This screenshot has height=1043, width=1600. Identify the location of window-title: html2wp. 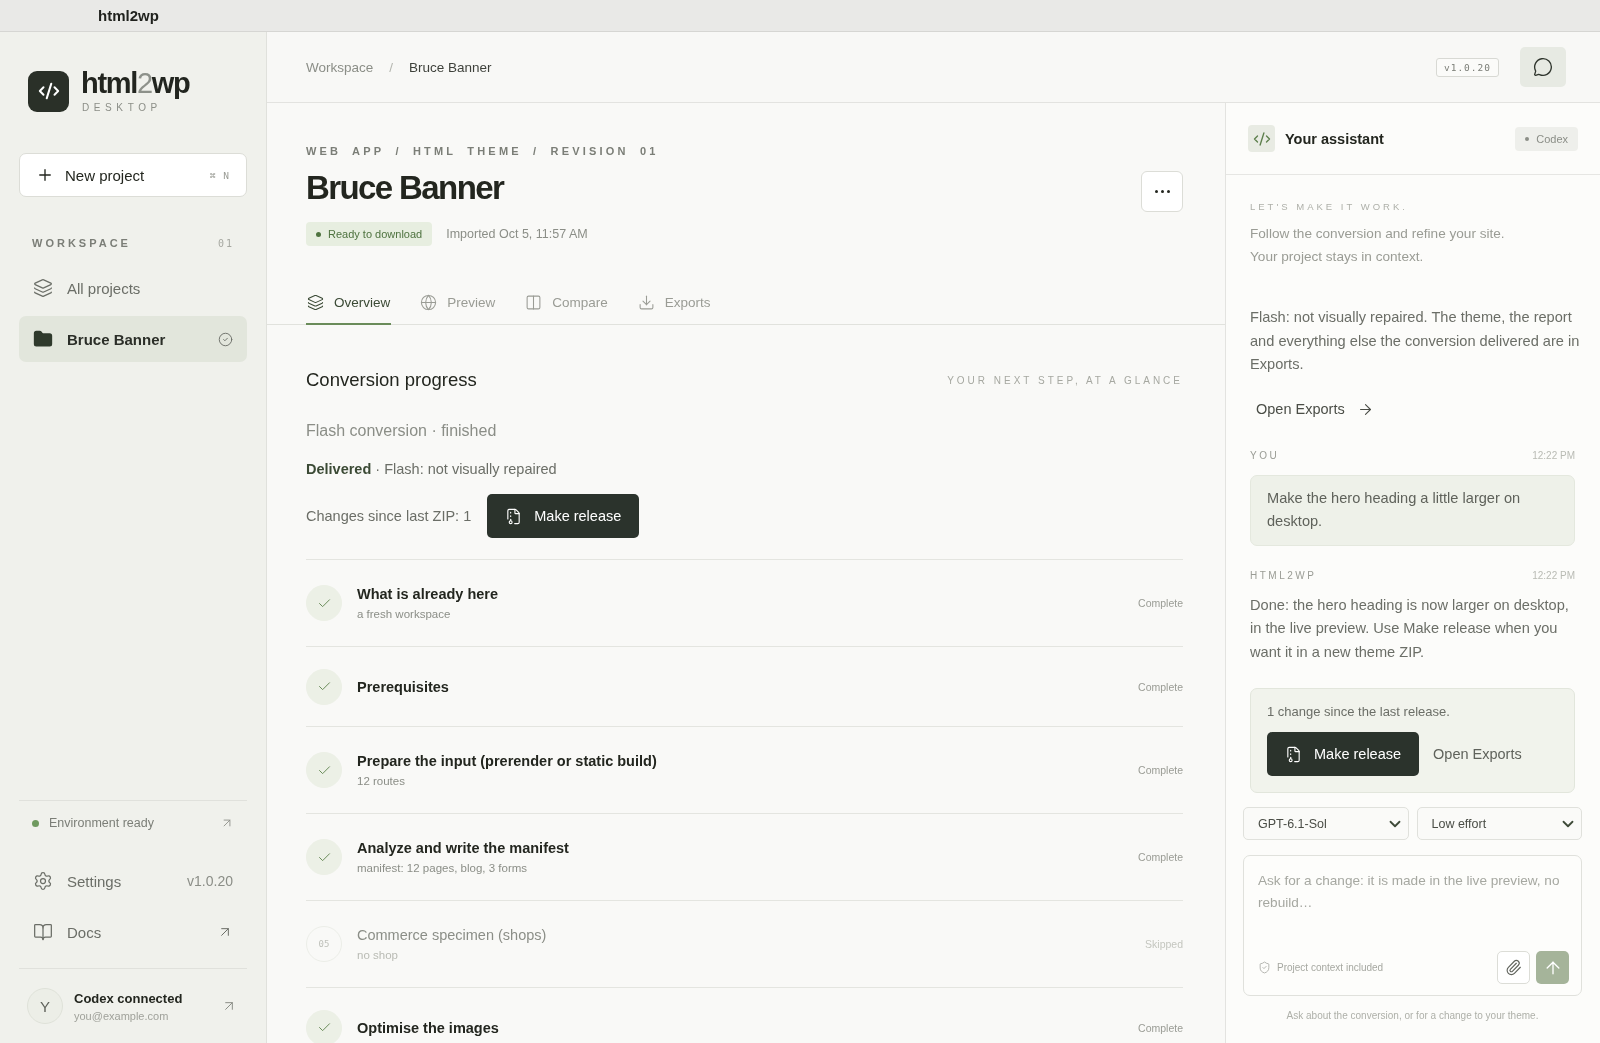
(128, 15).